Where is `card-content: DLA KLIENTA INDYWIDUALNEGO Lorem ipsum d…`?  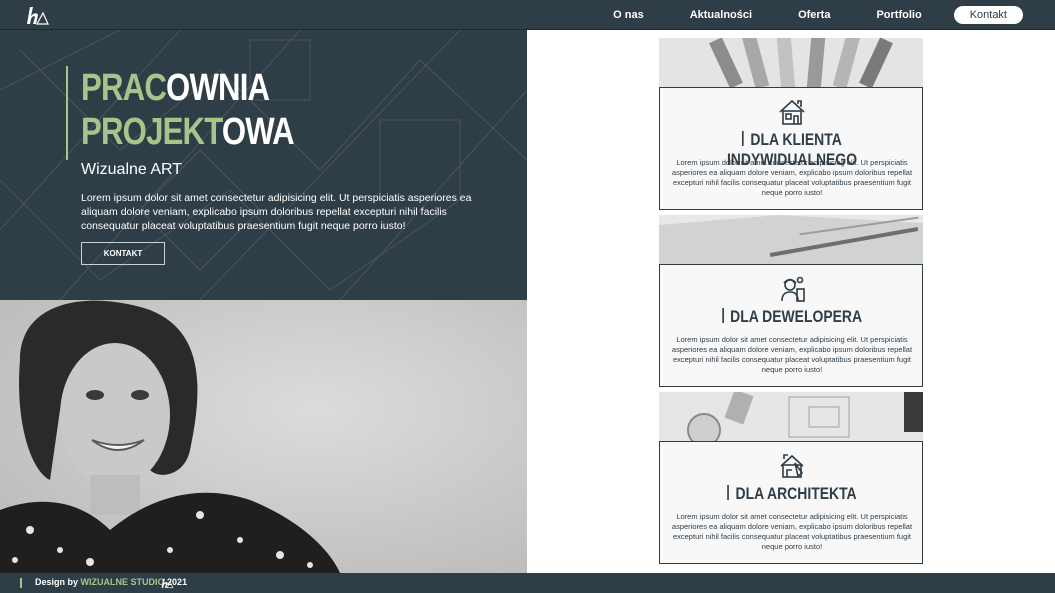 card-content: DLA KLIENTA INDYWIDUALNEGO Lorem ipsum d… is located at coordinates (791, 148).